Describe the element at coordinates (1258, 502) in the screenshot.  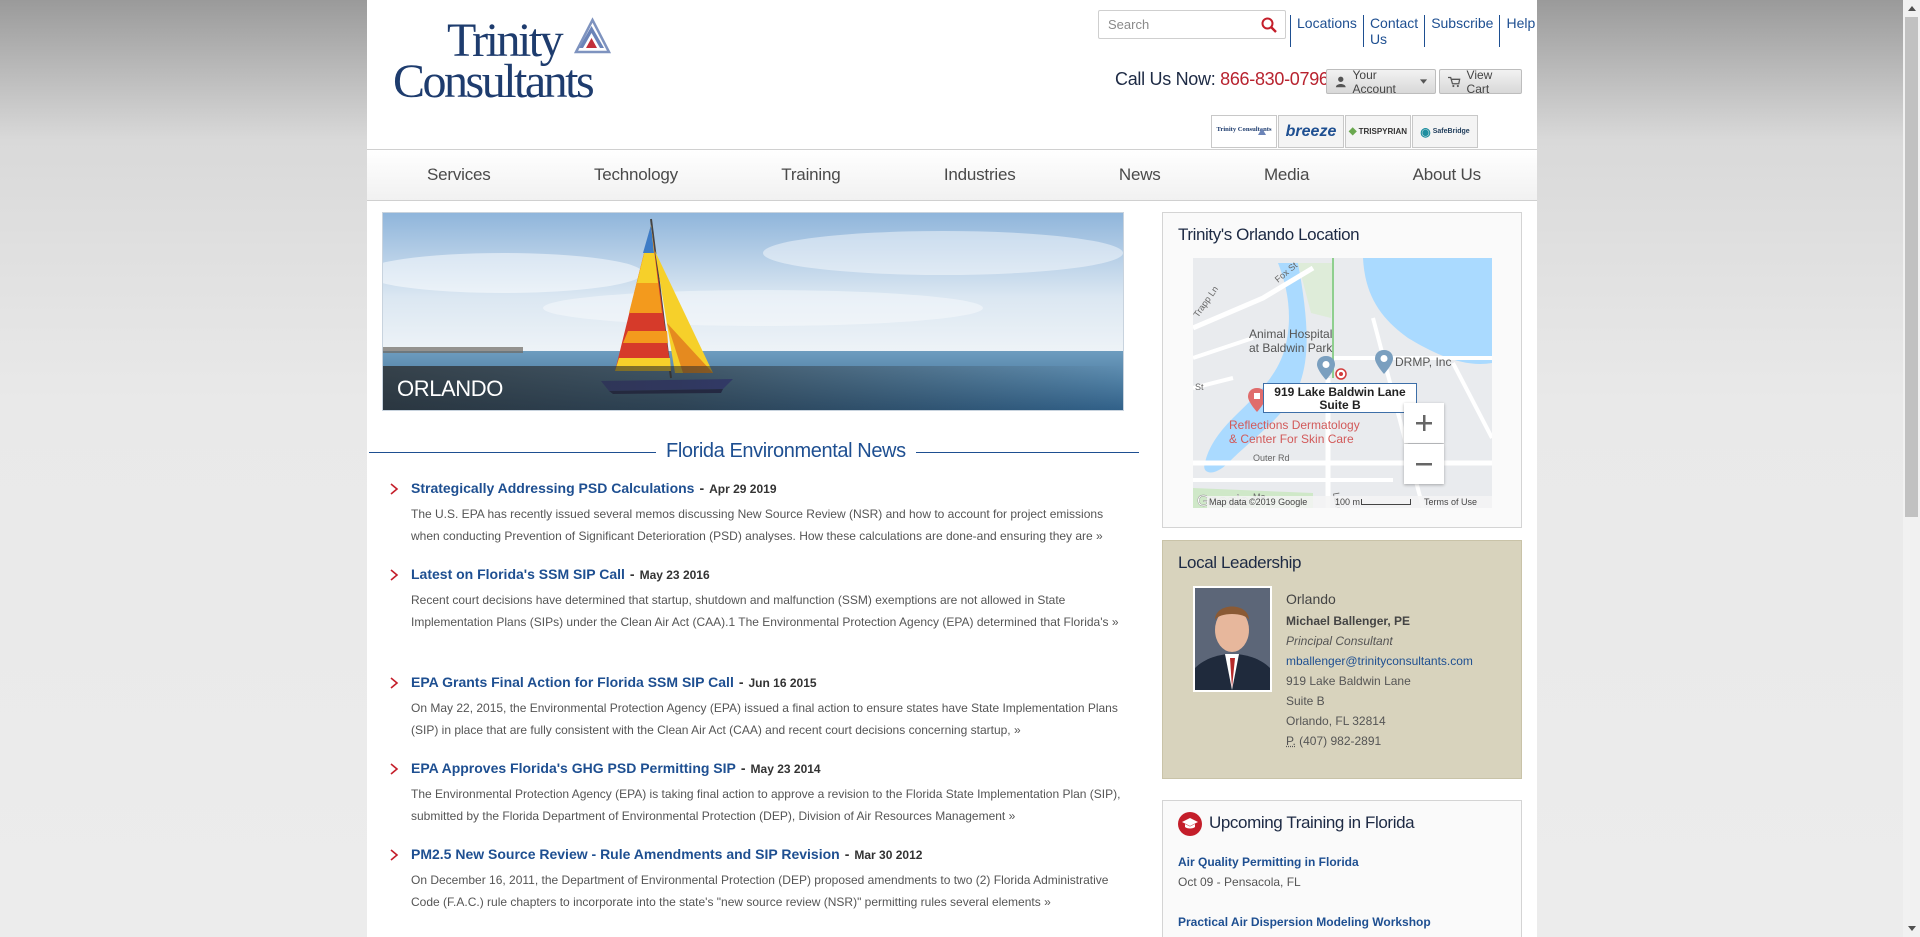
I see `map-attribution: Map data ©2019 Google` at that location.